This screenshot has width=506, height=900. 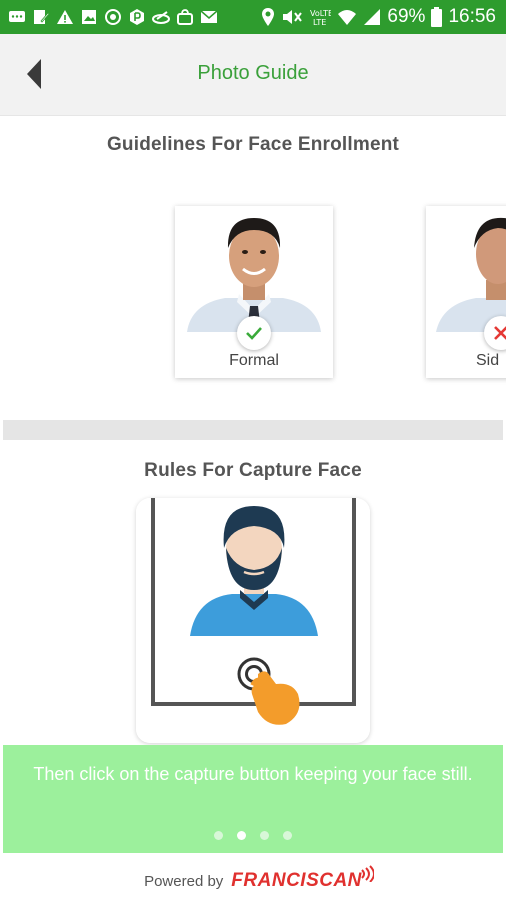 I want to click on guidelines-title: Guidelines For Face Enrollment, so click(x=253, y=144).